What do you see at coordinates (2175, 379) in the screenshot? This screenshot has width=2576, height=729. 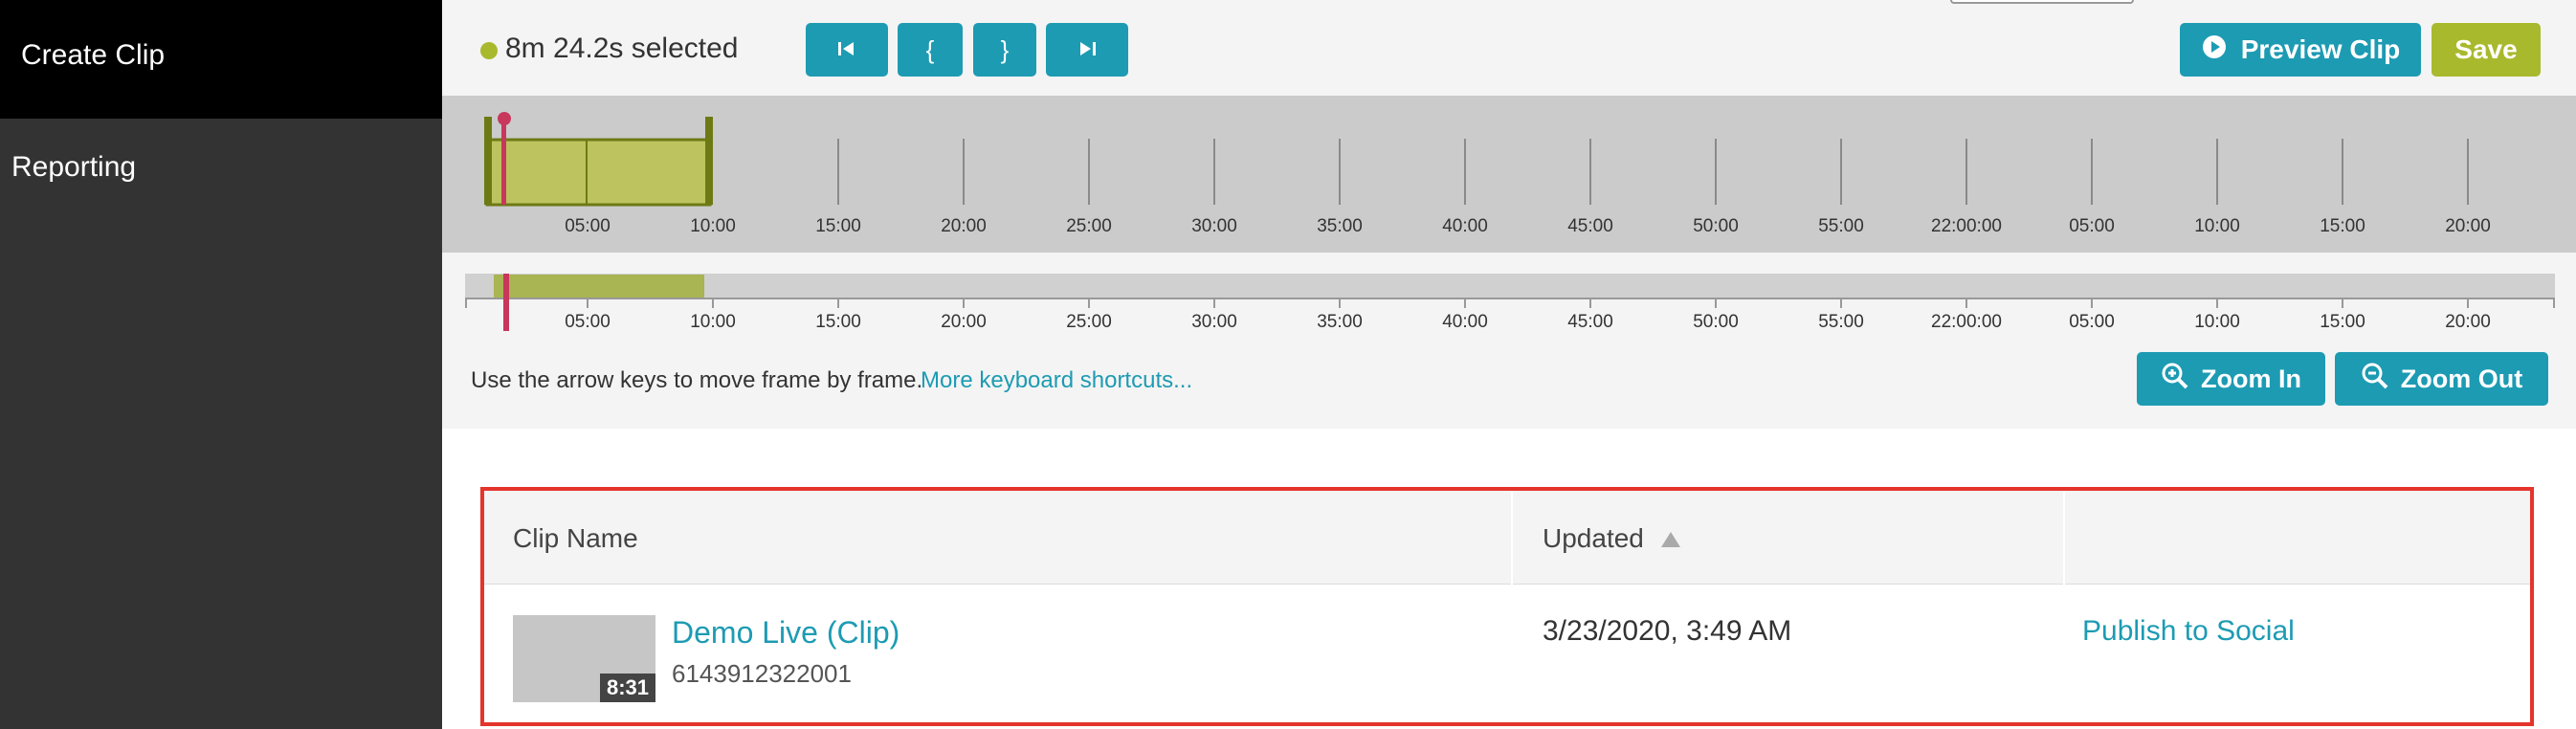 I see `zoom-in-icon` at bounding box center [2175, 379].